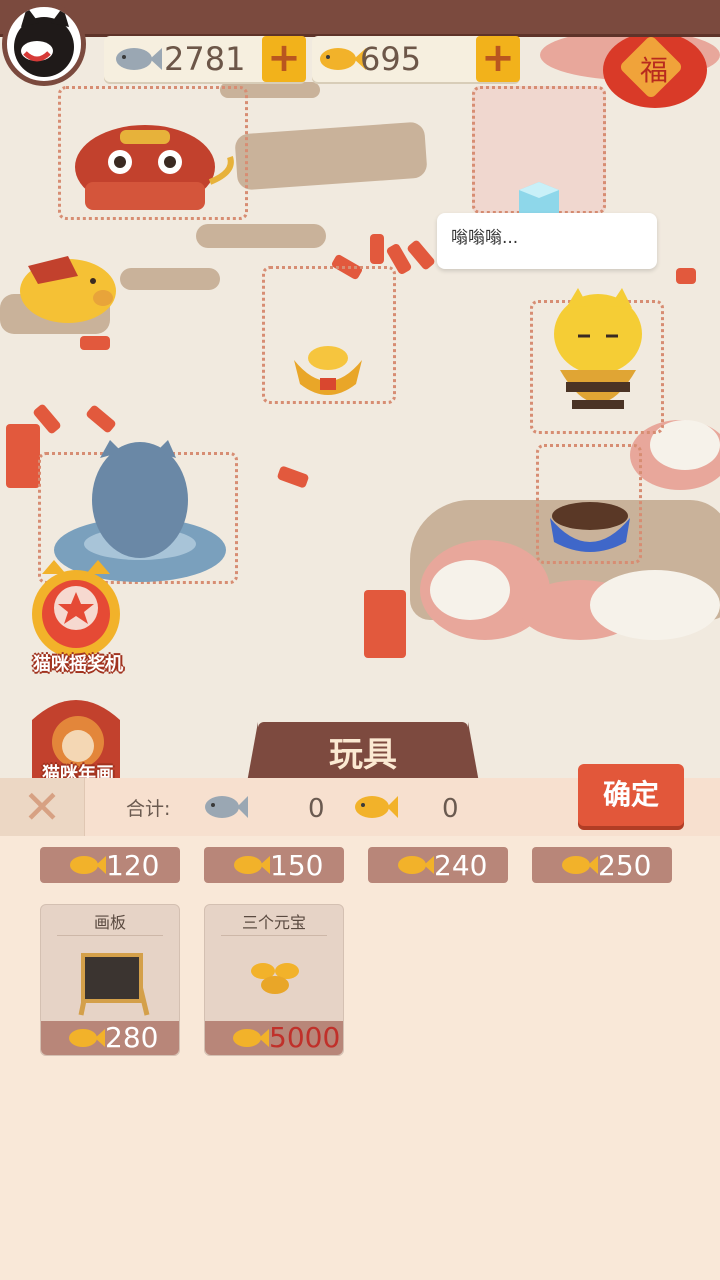 The height and width of the screenshot is (1280, 720). I want to click on lion-dance-toy, so click(155, 172).